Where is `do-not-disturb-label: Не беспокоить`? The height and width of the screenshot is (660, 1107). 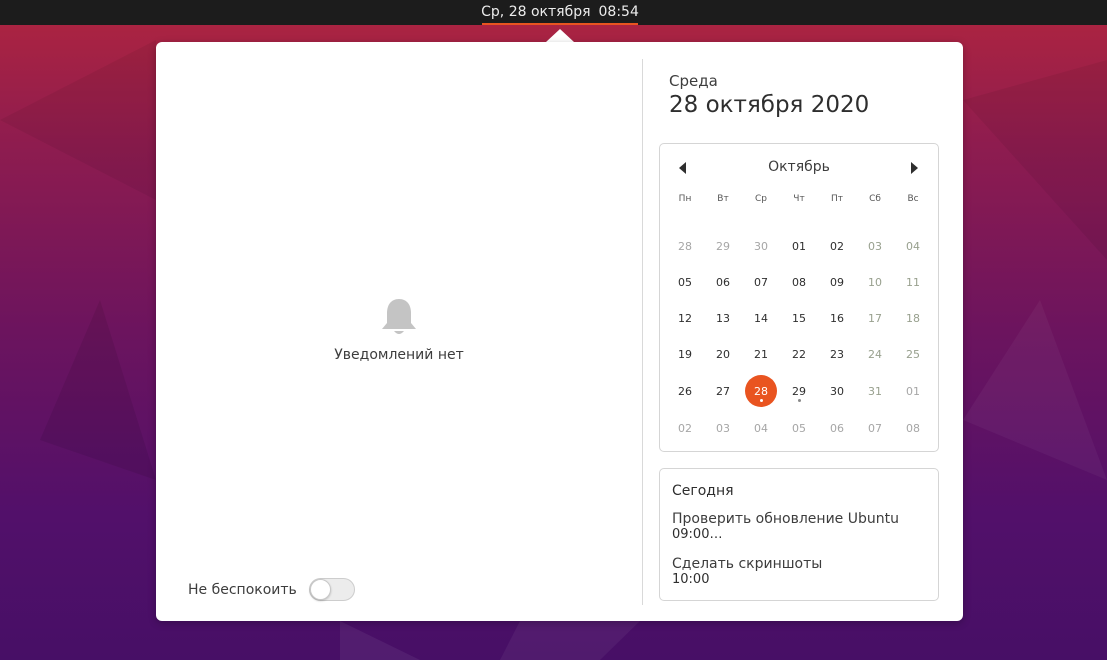 do-not-disturb-label: Не беспокоить is located at coordinates (242, 589).